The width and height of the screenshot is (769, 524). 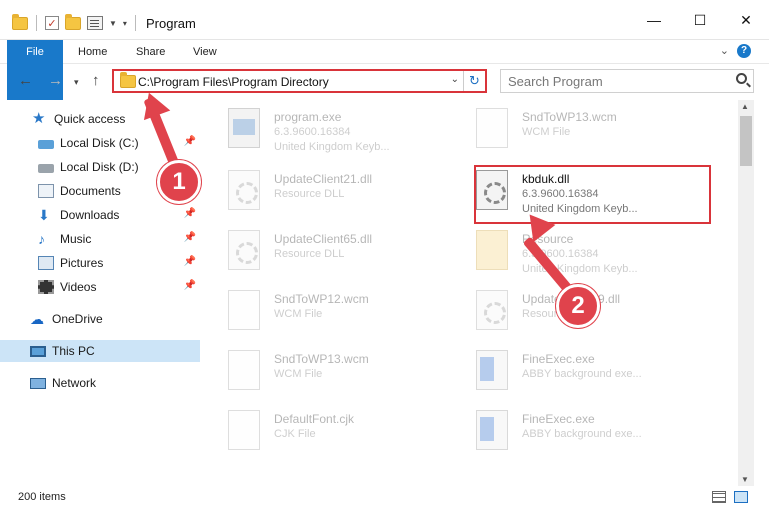 I want to click on refresh-icon: ↻, so click(x=474, y=81).